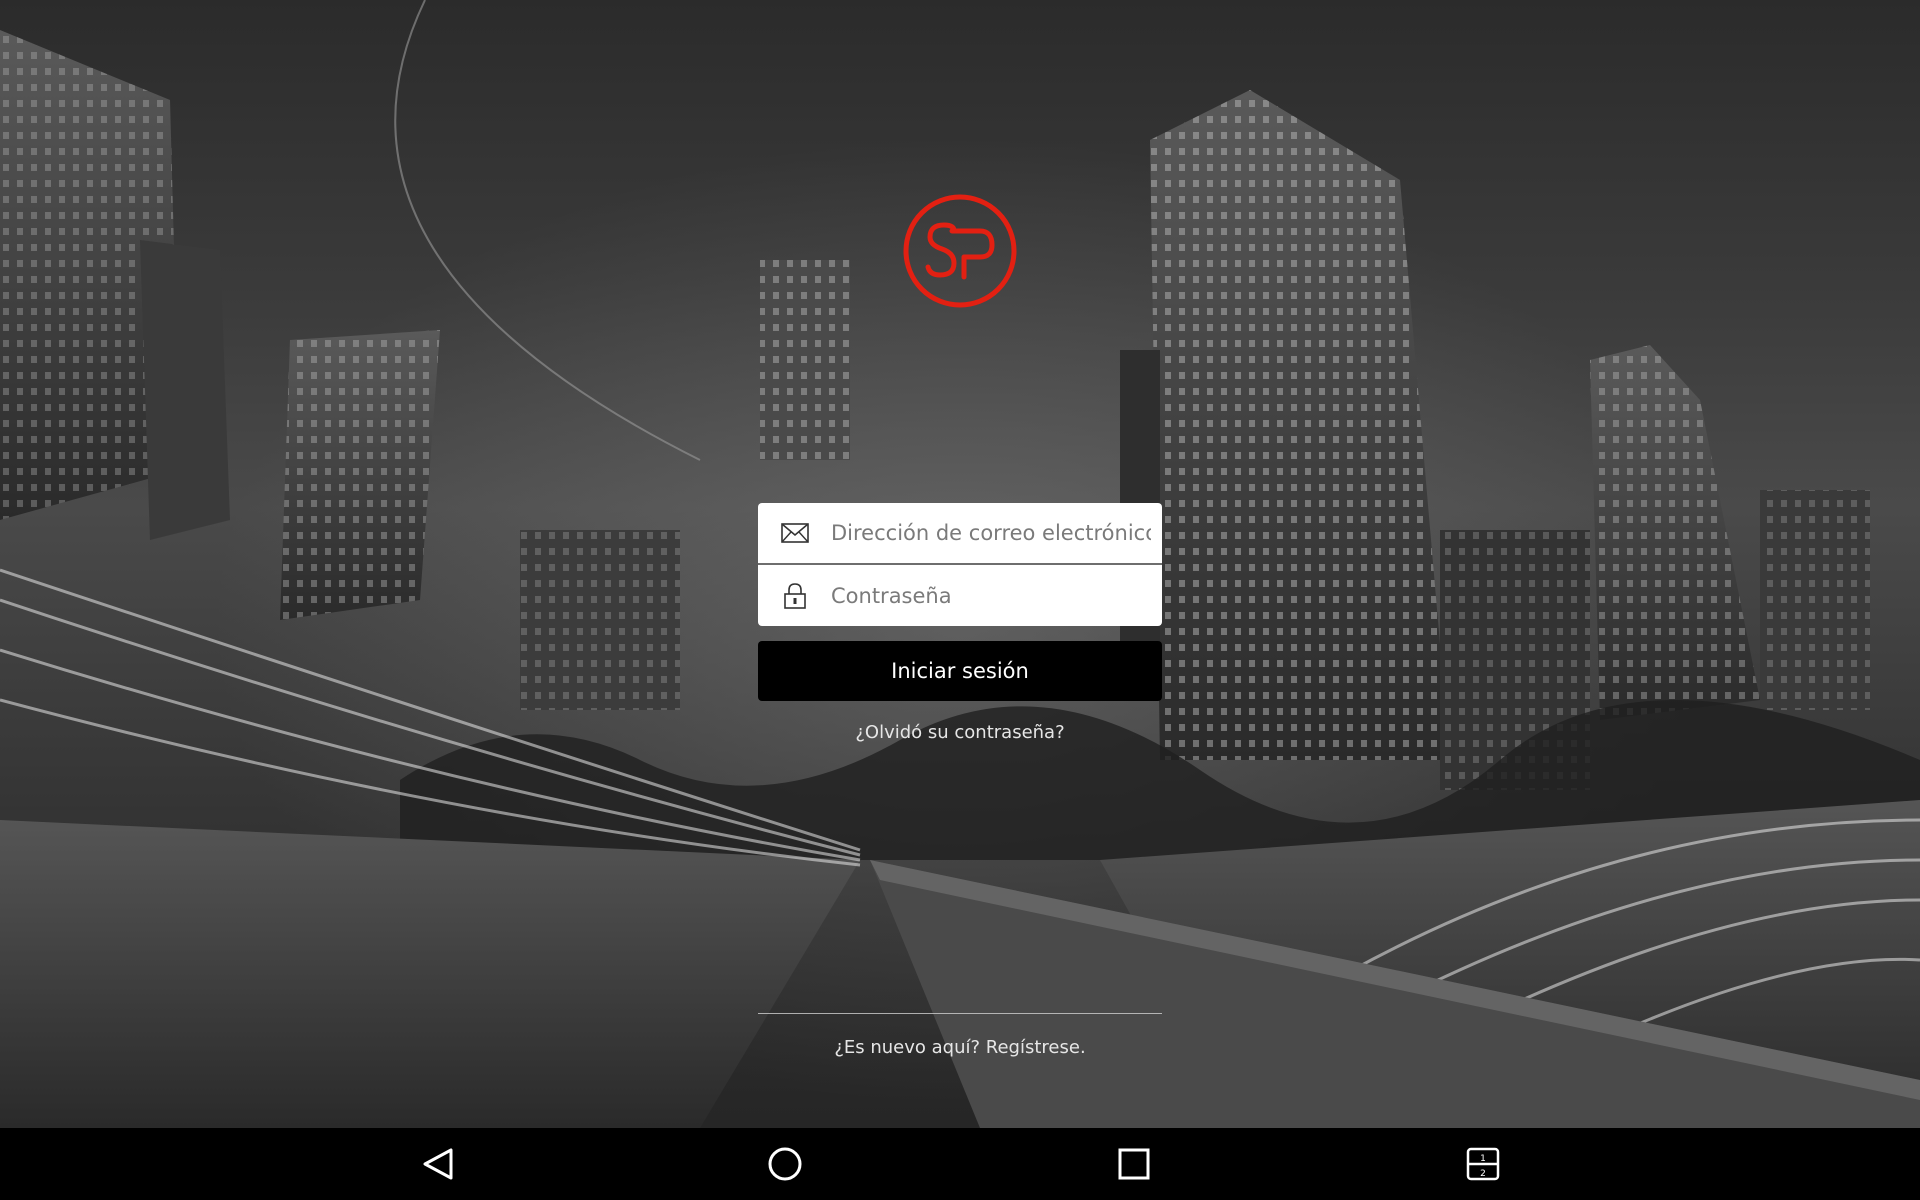 This screenshot has height=1200, width=1920. Describe the element at coordinates (991, 595) in the screenshot. I see `password-input` at that location.